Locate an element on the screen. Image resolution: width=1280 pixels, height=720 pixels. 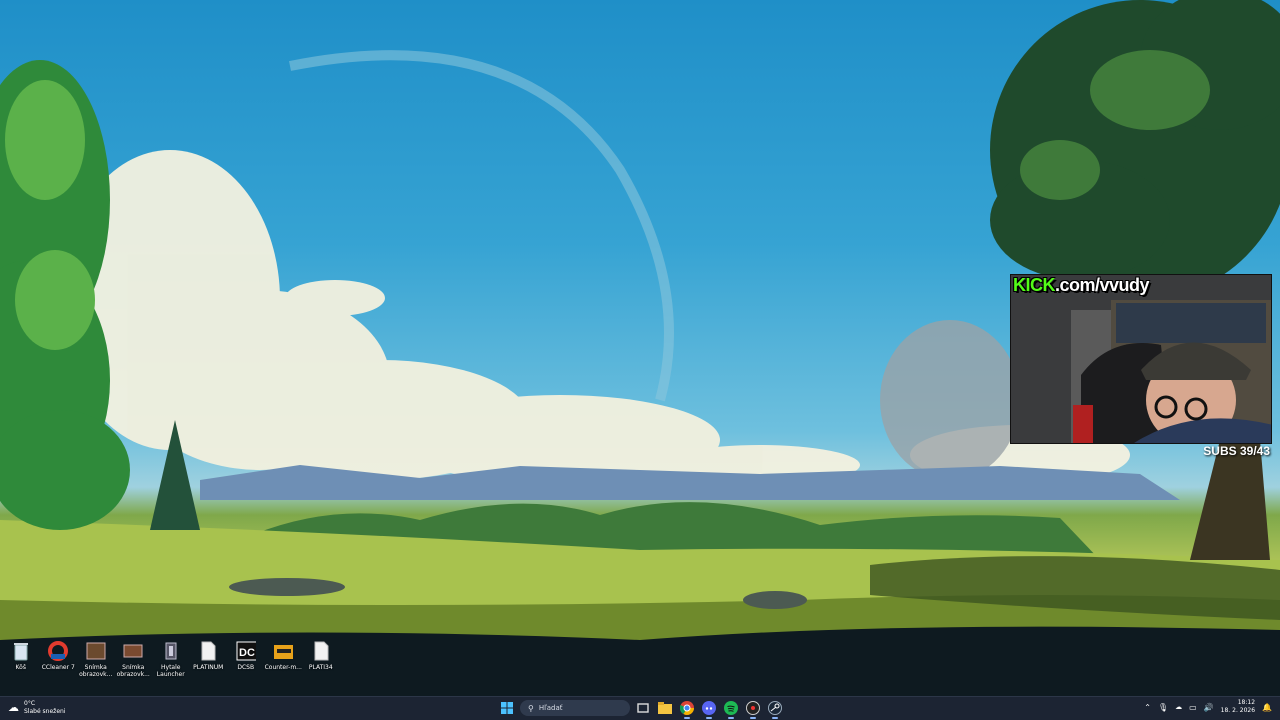
desktop-icon-dcsb: DC DCSB is located at coordinates (246, 659).